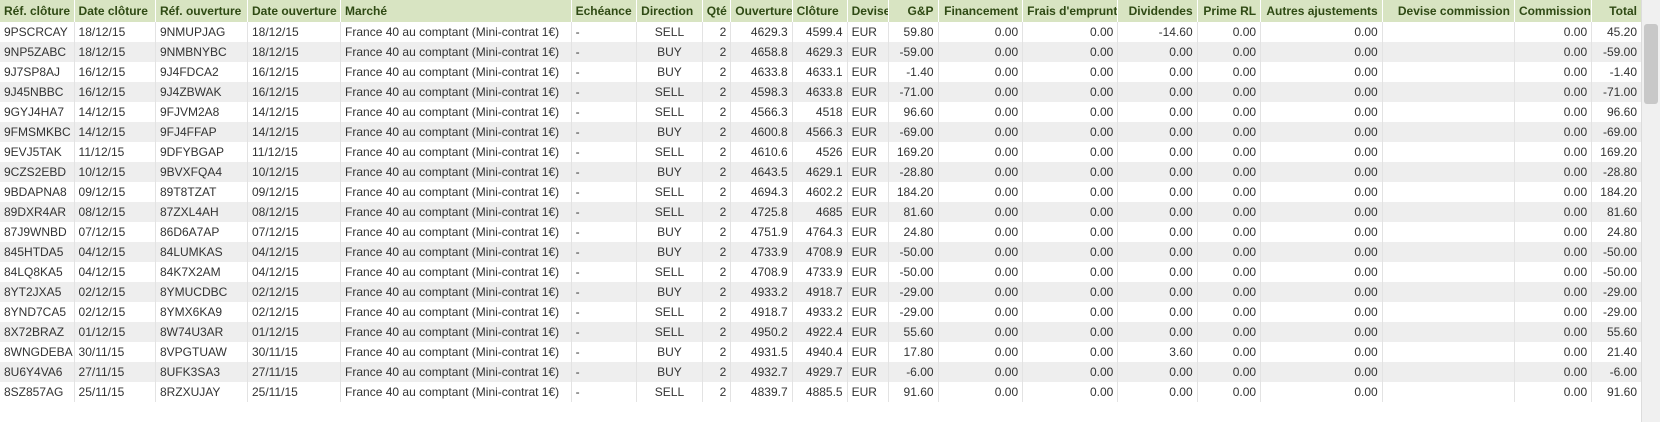 The width and height of the screenshot is (1660, 422). Describe the element at coordinates (294, 11) in the screenshot. I see `col-header-date-ouverture: Date ouverture` at that location.